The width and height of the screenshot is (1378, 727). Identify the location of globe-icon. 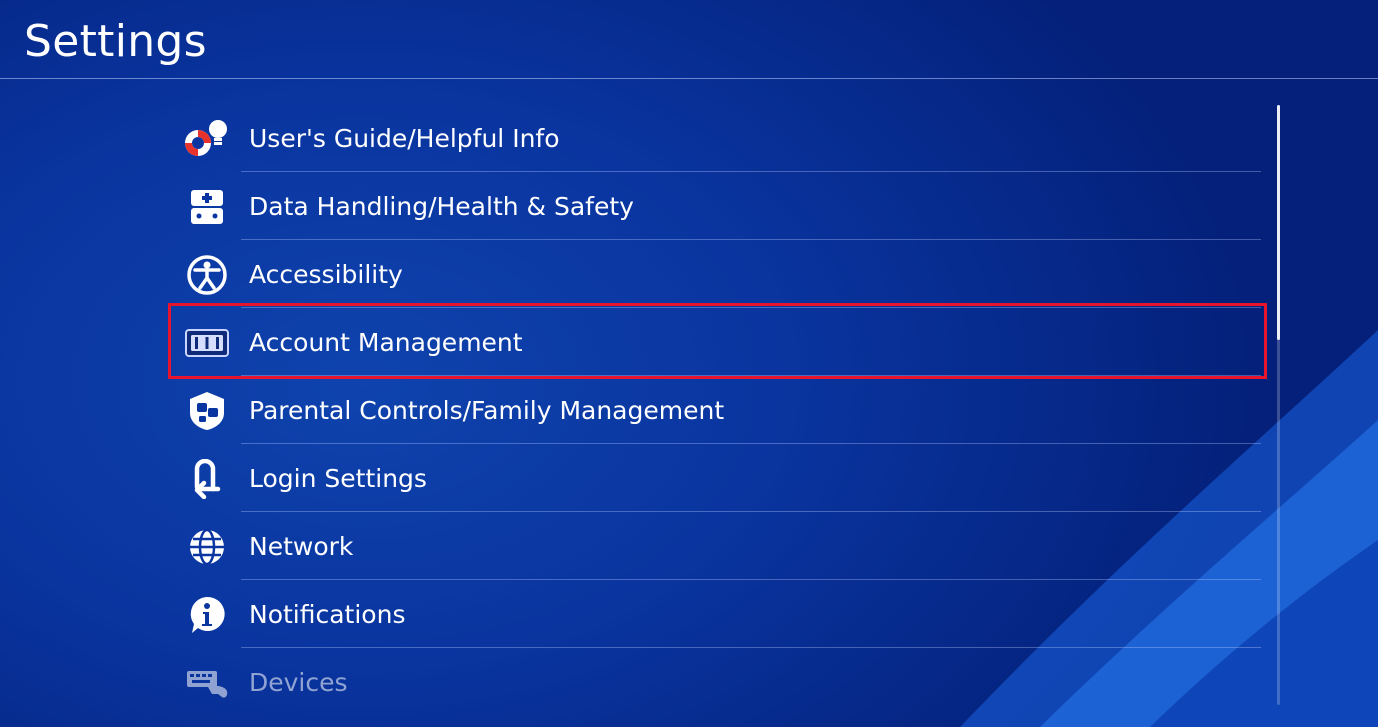
(207, 547).